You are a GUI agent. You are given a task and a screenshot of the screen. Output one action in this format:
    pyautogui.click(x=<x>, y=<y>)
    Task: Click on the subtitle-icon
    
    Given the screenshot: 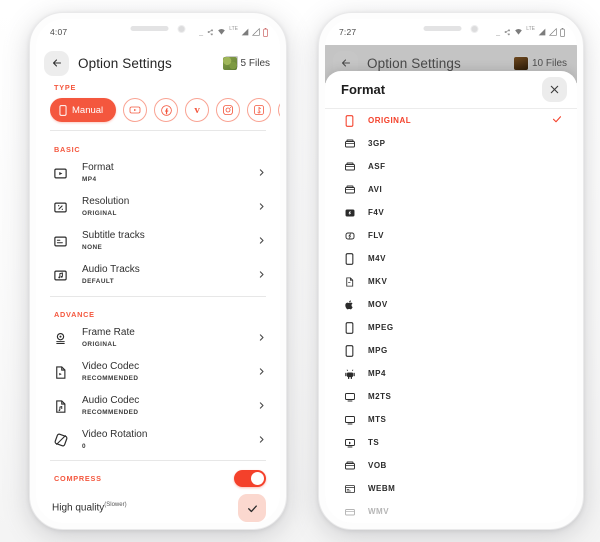 What is the action you would take?
    pyautogui.click(x=60, y=241)
    